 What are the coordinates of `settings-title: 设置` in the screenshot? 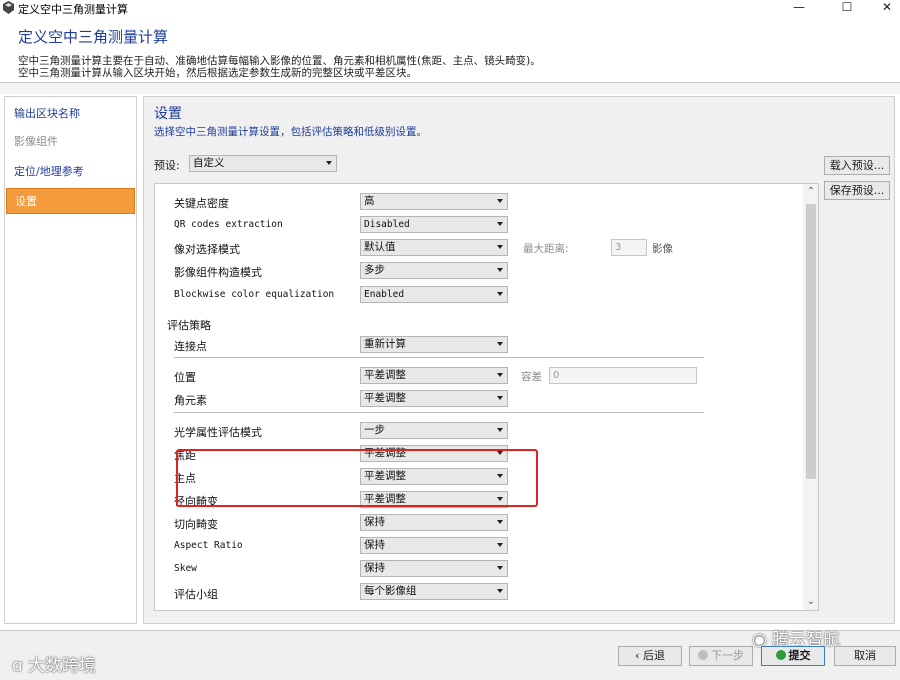 It's located at (168, 114).